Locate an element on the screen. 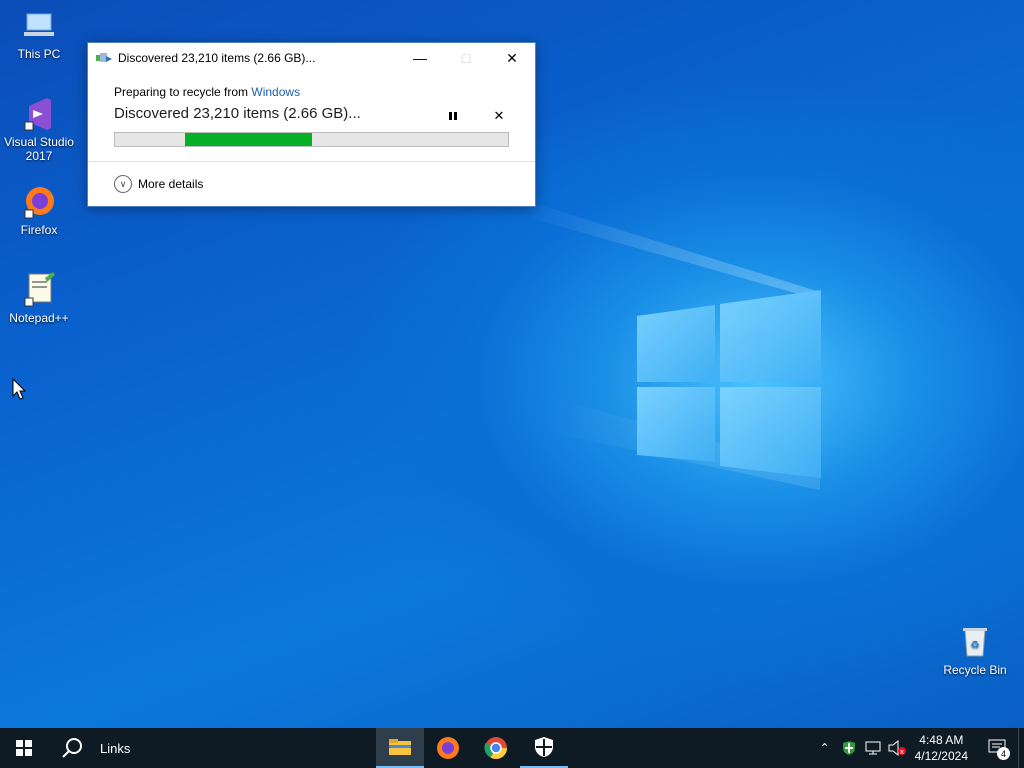 The height and width of the screenshot is (768, 1024). links-toolbar: Links is located at coordinates (236, 748).